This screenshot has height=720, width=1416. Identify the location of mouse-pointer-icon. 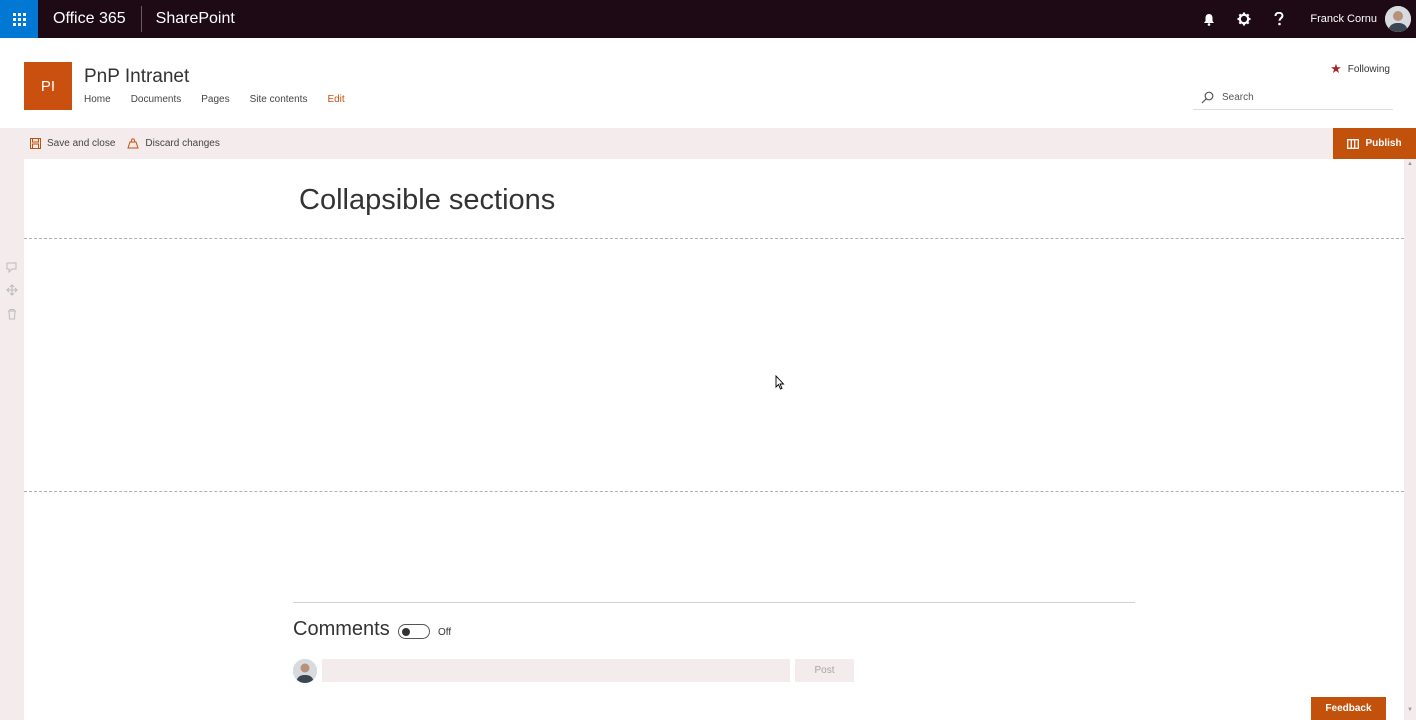
(780, 382).